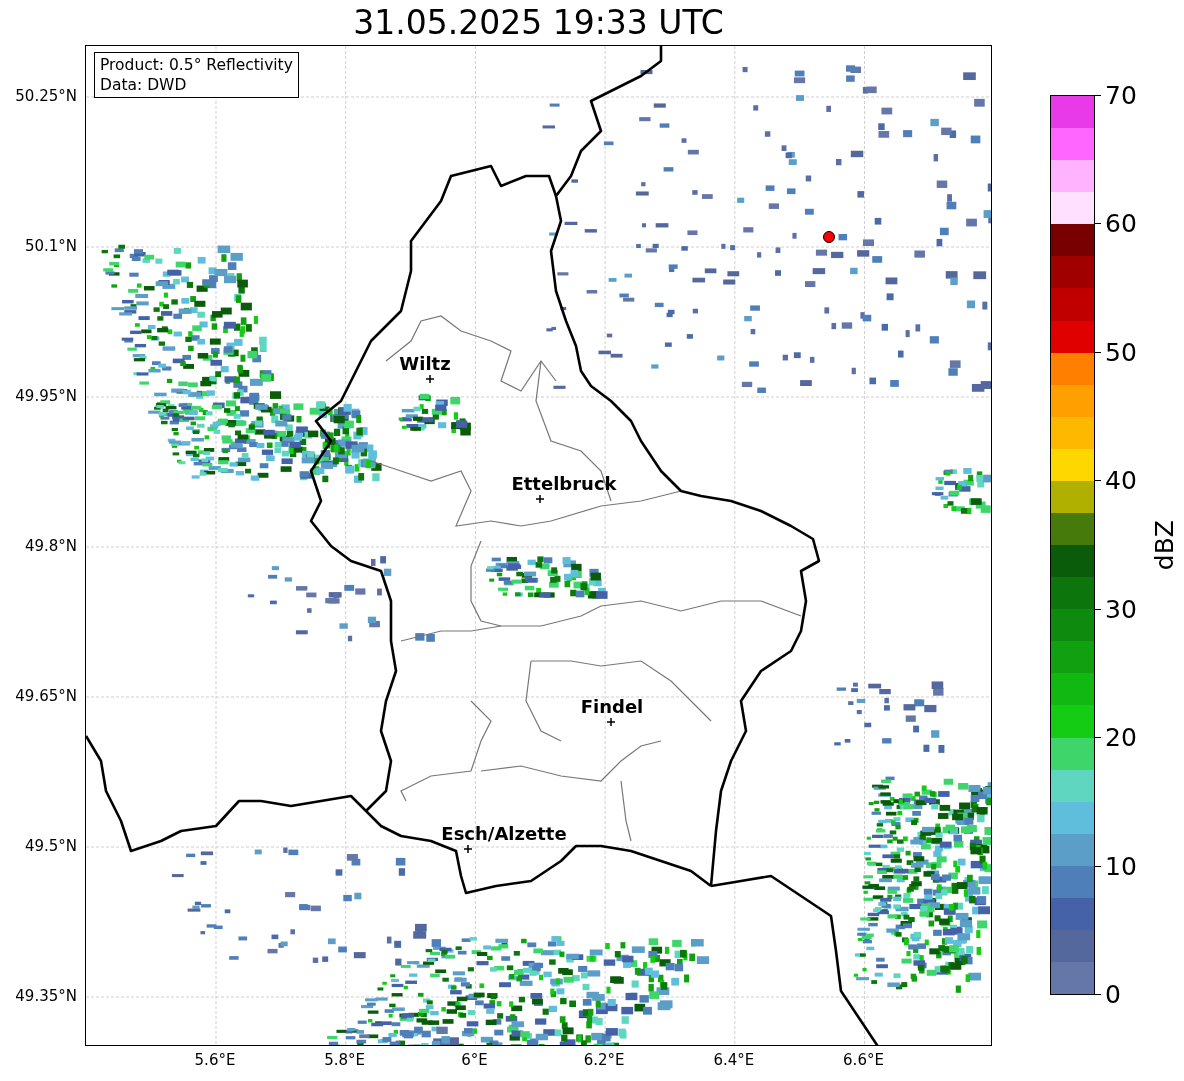 Image resolution: width=1184 pixels, height=1081 pixels. Describe the element at coordinates (1164, 545) in the screenshot. I see `colorbar-label: dBZ` at that location.